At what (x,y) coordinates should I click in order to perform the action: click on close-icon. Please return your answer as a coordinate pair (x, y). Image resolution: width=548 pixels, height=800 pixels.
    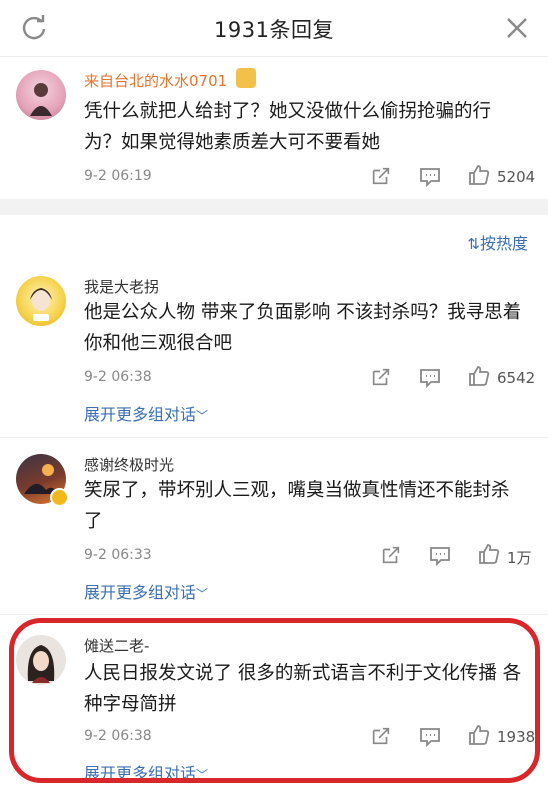
    Looking at the image, I should click on (517, 28).